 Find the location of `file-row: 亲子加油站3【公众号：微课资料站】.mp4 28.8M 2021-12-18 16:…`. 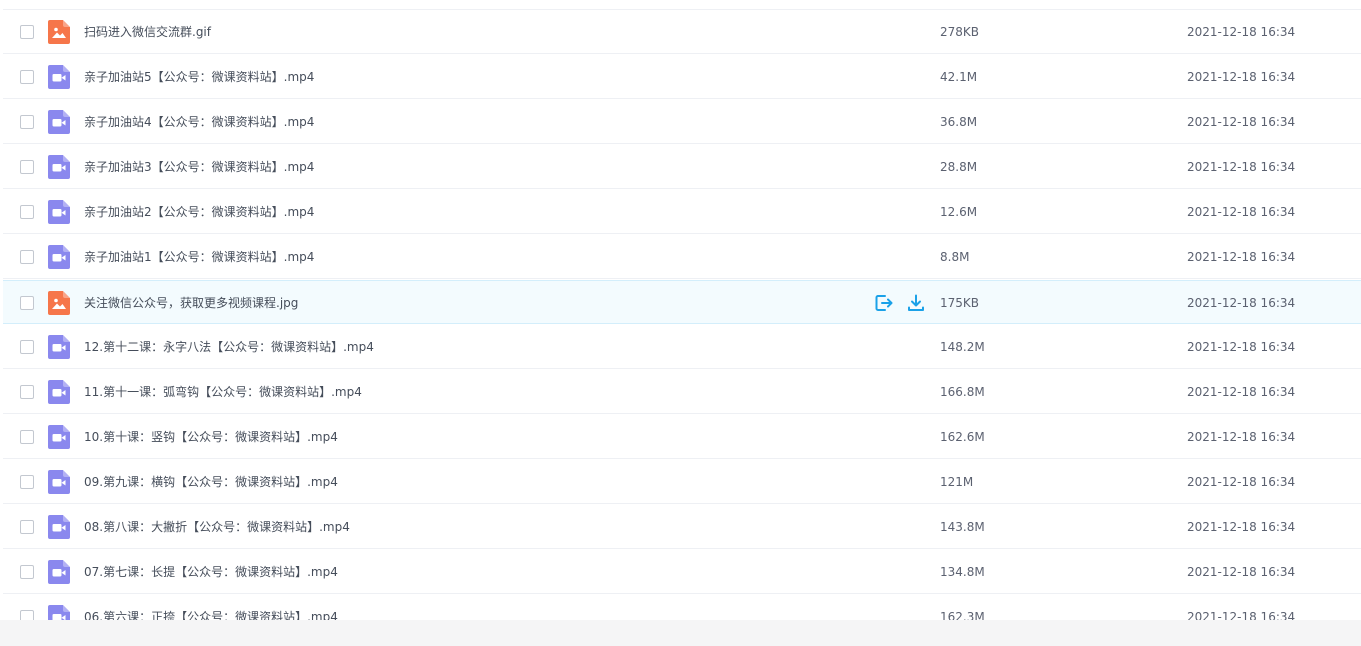

file-row: 亲子加油站3【公众号：微课资料站】.mp4 28.8M 2021-12-18 16:… is located at coordinates (682, 167).